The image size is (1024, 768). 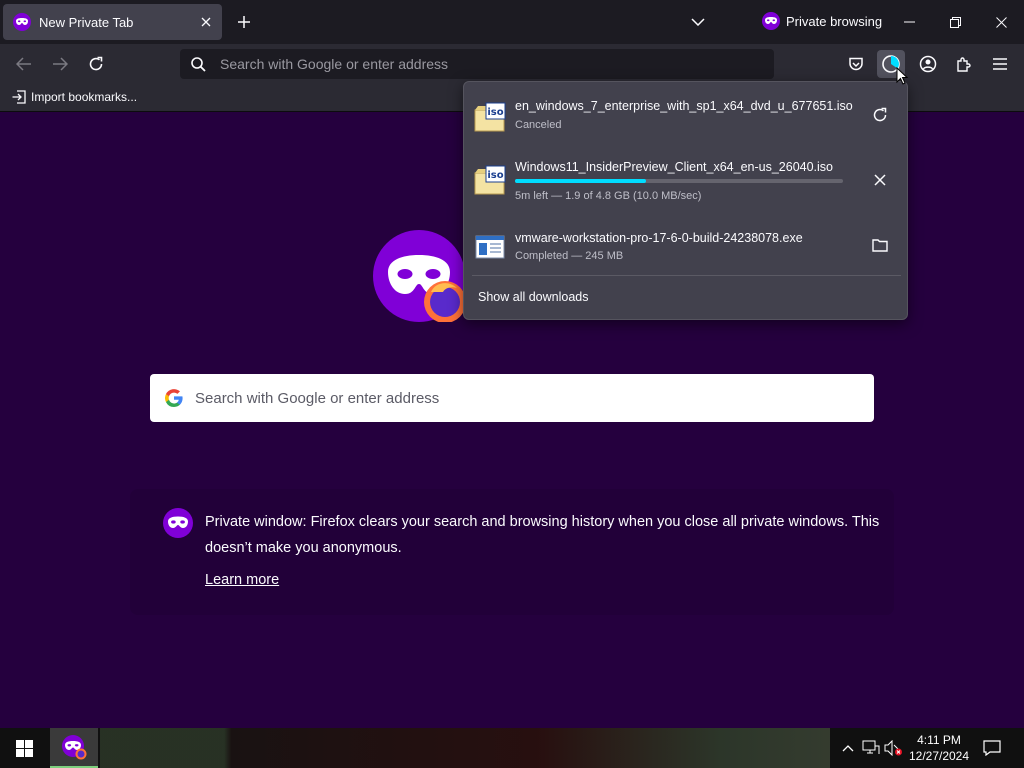 What do you see at coordinates (60, 64) in the screenshot?
I see `forward-button` at bounding box center [60, 64].